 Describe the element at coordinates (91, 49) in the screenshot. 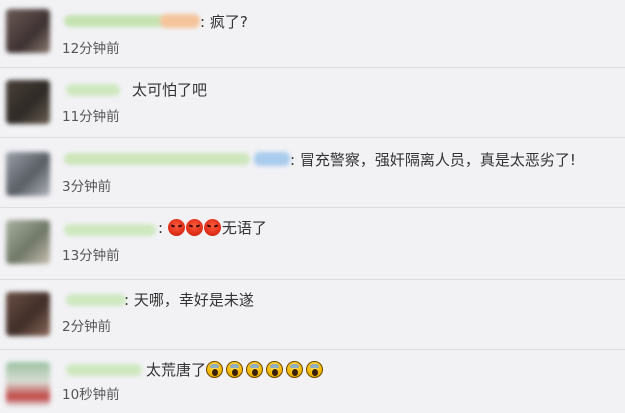

I see `comment-time: 12分钟前` at that location.